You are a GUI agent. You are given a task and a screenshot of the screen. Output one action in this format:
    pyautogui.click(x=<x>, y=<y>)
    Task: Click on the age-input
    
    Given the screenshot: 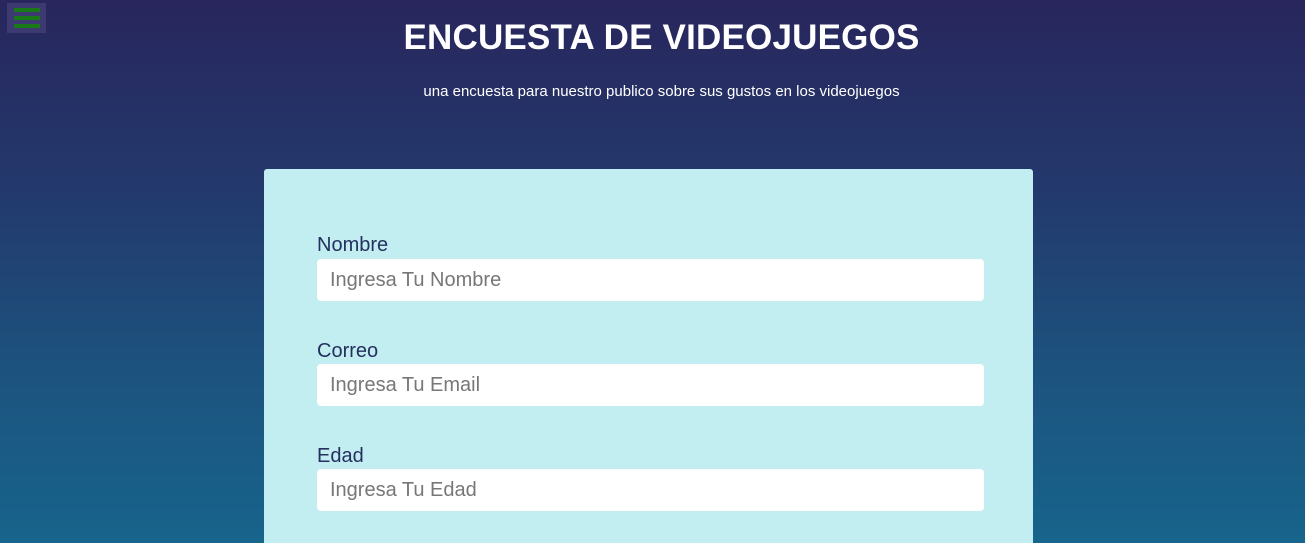 What is the action you would take?
    pyautogui.click(x=650, y=490)
    